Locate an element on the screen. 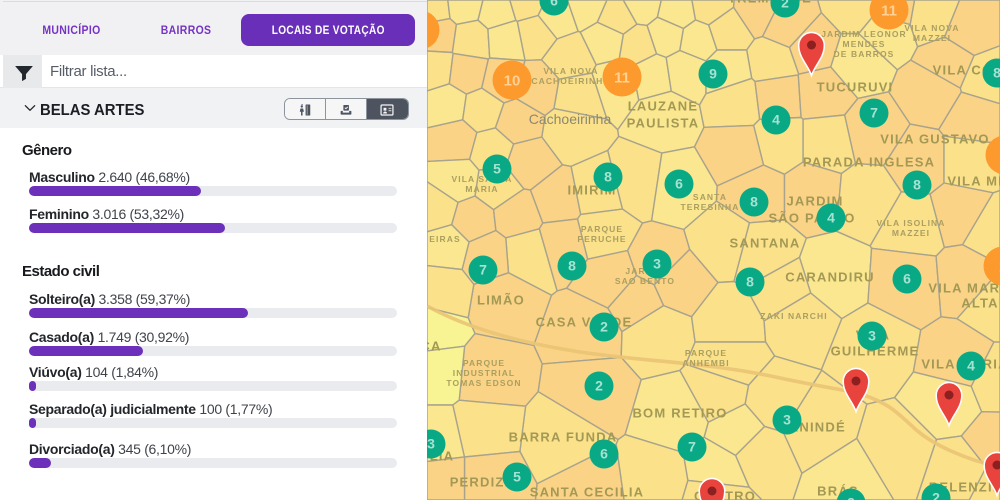 This screenshot has height=500, width=1000. svg-text: SANTA CECILIA is located at coordinates (587, 492).